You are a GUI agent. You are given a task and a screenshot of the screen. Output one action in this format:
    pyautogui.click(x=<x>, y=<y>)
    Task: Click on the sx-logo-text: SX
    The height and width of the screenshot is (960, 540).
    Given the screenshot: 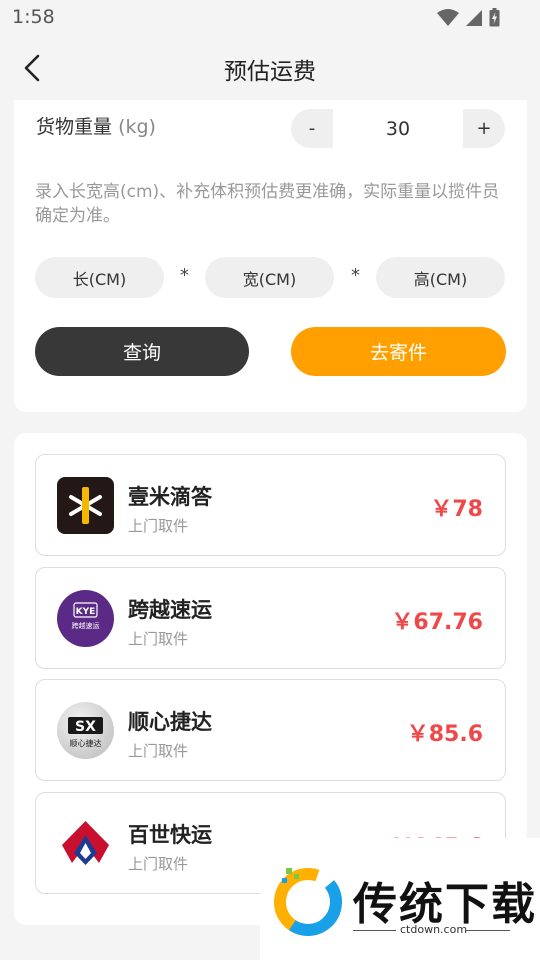 What is the action you would take?
    pyautogui.click(x=85, y=727)
    